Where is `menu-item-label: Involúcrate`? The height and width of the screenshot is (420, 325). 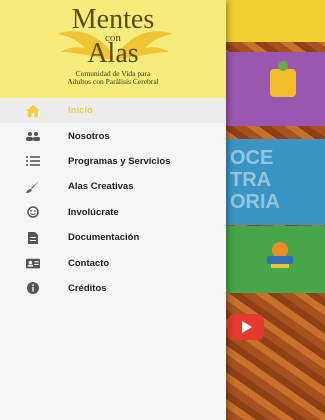
menu-item-label: Involúcrate is located at coordinates (93, 212).